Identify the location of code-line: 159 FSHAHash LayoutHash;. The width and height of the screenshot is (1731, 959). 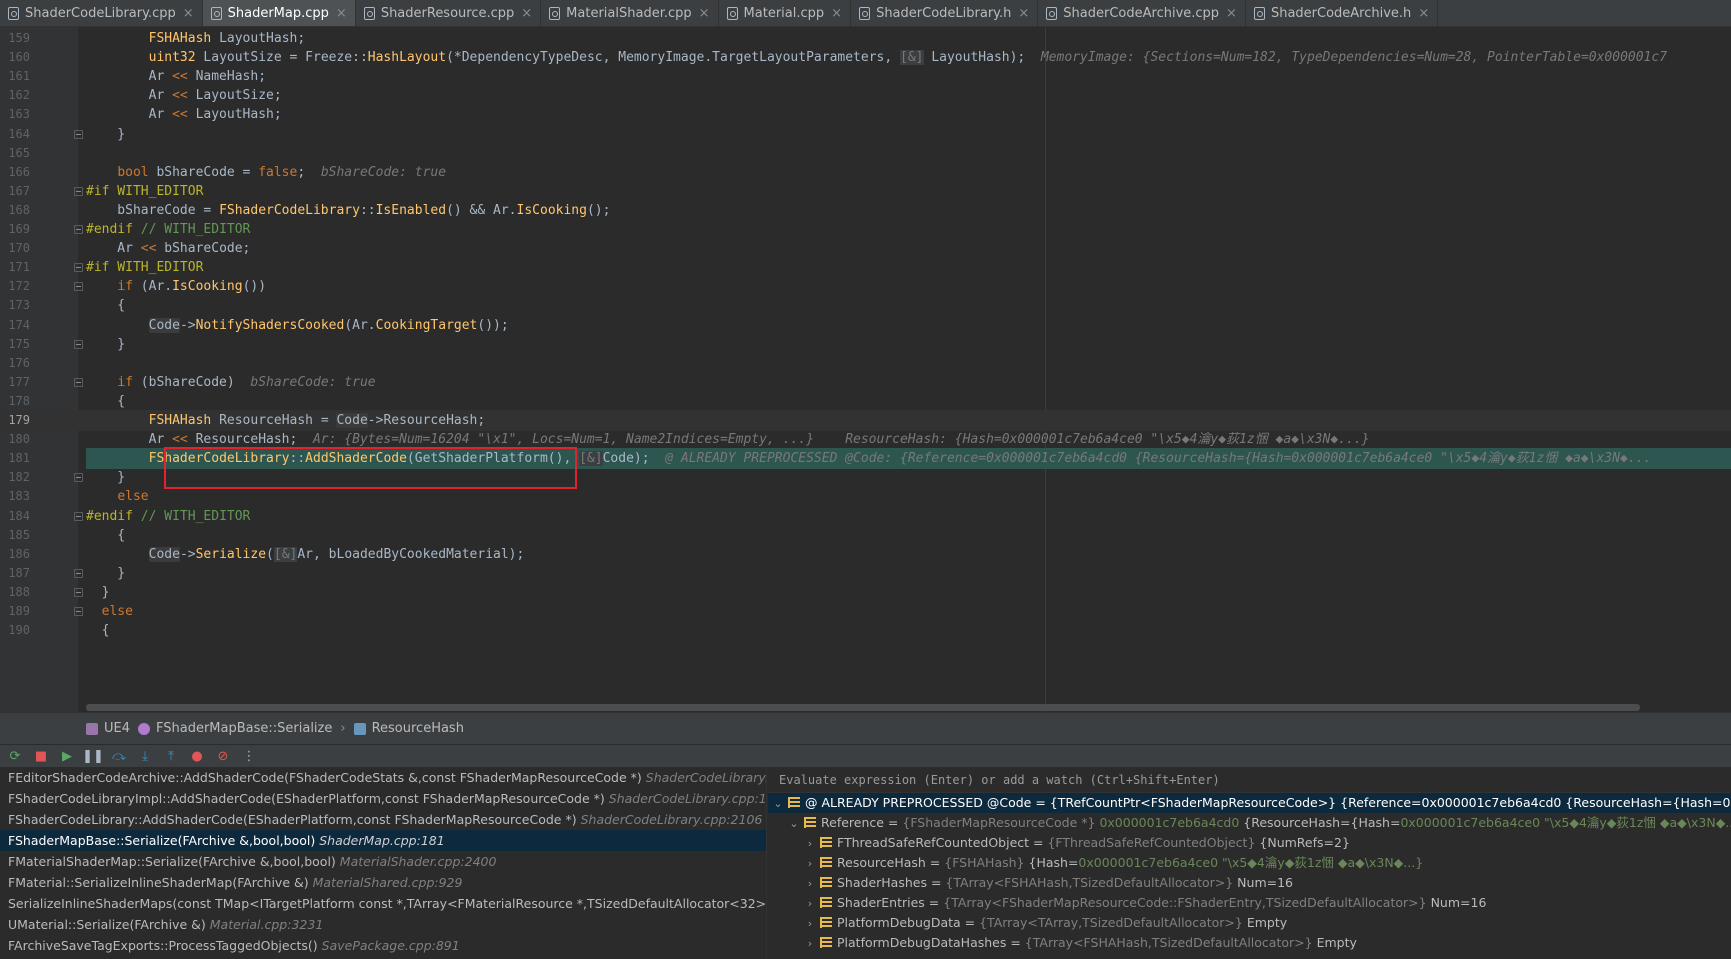
(865, 38).